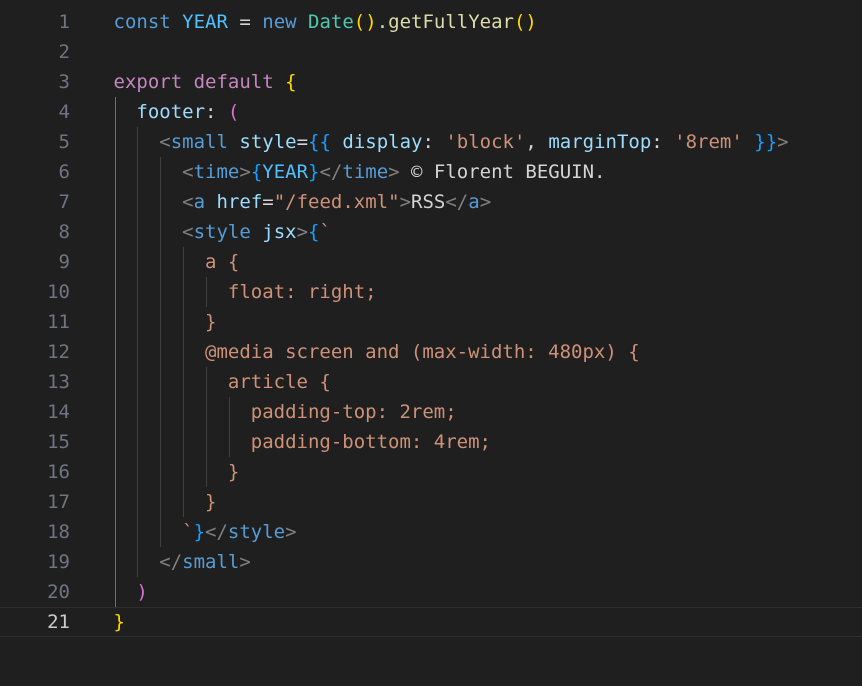 This screenshot has width=862, height=686. Describe the element at coordinates (58, 532) in the screenshot. I see `line-number: 18` at that location.